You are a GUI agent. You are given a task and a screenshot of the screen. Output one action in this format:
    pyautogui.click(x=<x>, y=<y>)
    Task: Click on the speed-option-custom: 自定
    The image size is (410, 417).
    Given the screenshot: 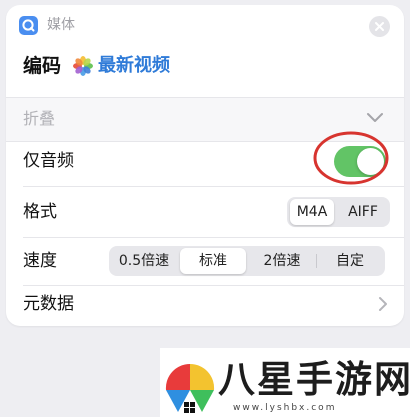 What is the action you would take?
    pyautogui.click(x=350, y=261)
    